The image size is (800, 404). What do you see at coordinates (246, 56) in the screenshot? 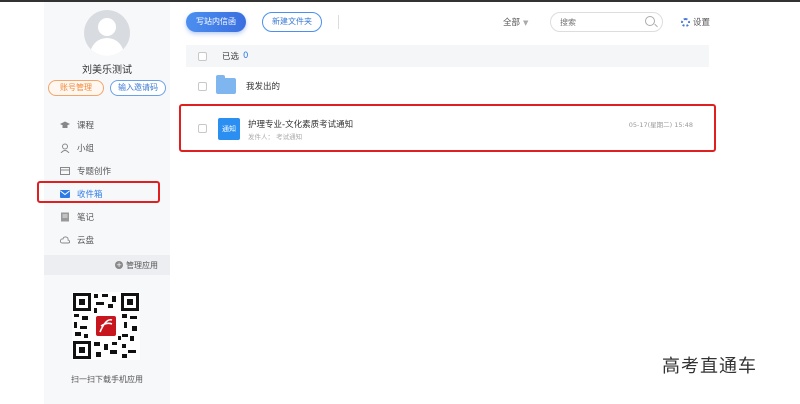
I see `selected-count: 0` at bounding box center [246, 56].